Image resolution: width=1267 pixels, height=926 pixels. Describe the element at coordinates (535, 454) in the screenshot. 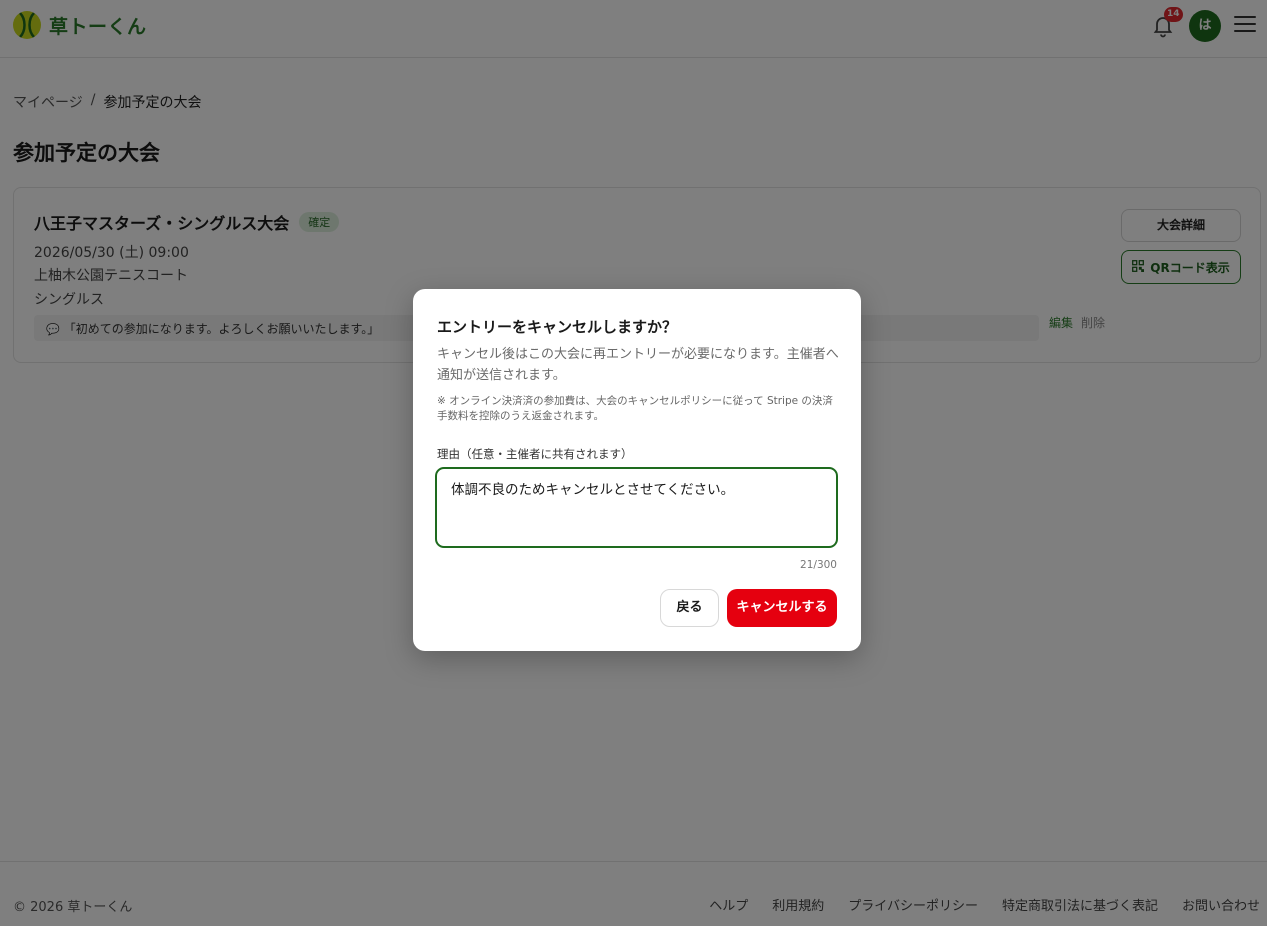

I see `reason-label: 理由（任意・主催者に共有されます）` at that location.